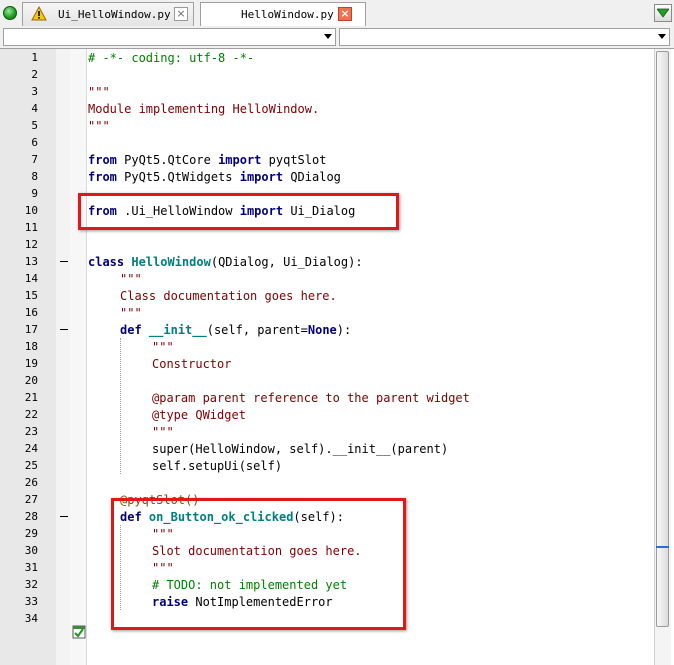  What do you see at coordinates (31, 465) in the screenshot?
I see `line-number: 25` at bounding box center [31, 465].